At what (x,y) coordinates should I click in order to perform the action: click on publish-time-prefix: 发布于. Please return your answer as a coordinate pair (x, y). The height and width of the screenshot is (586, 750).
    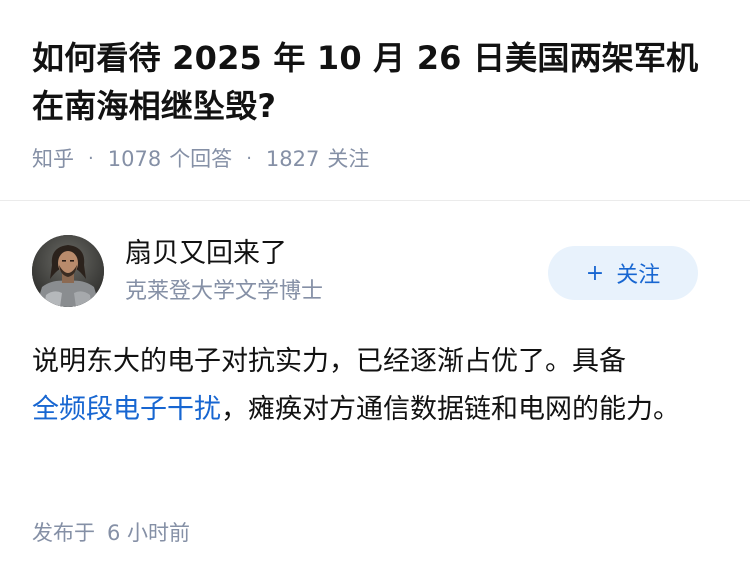
    Looking at the image, I should click on (63, 533).